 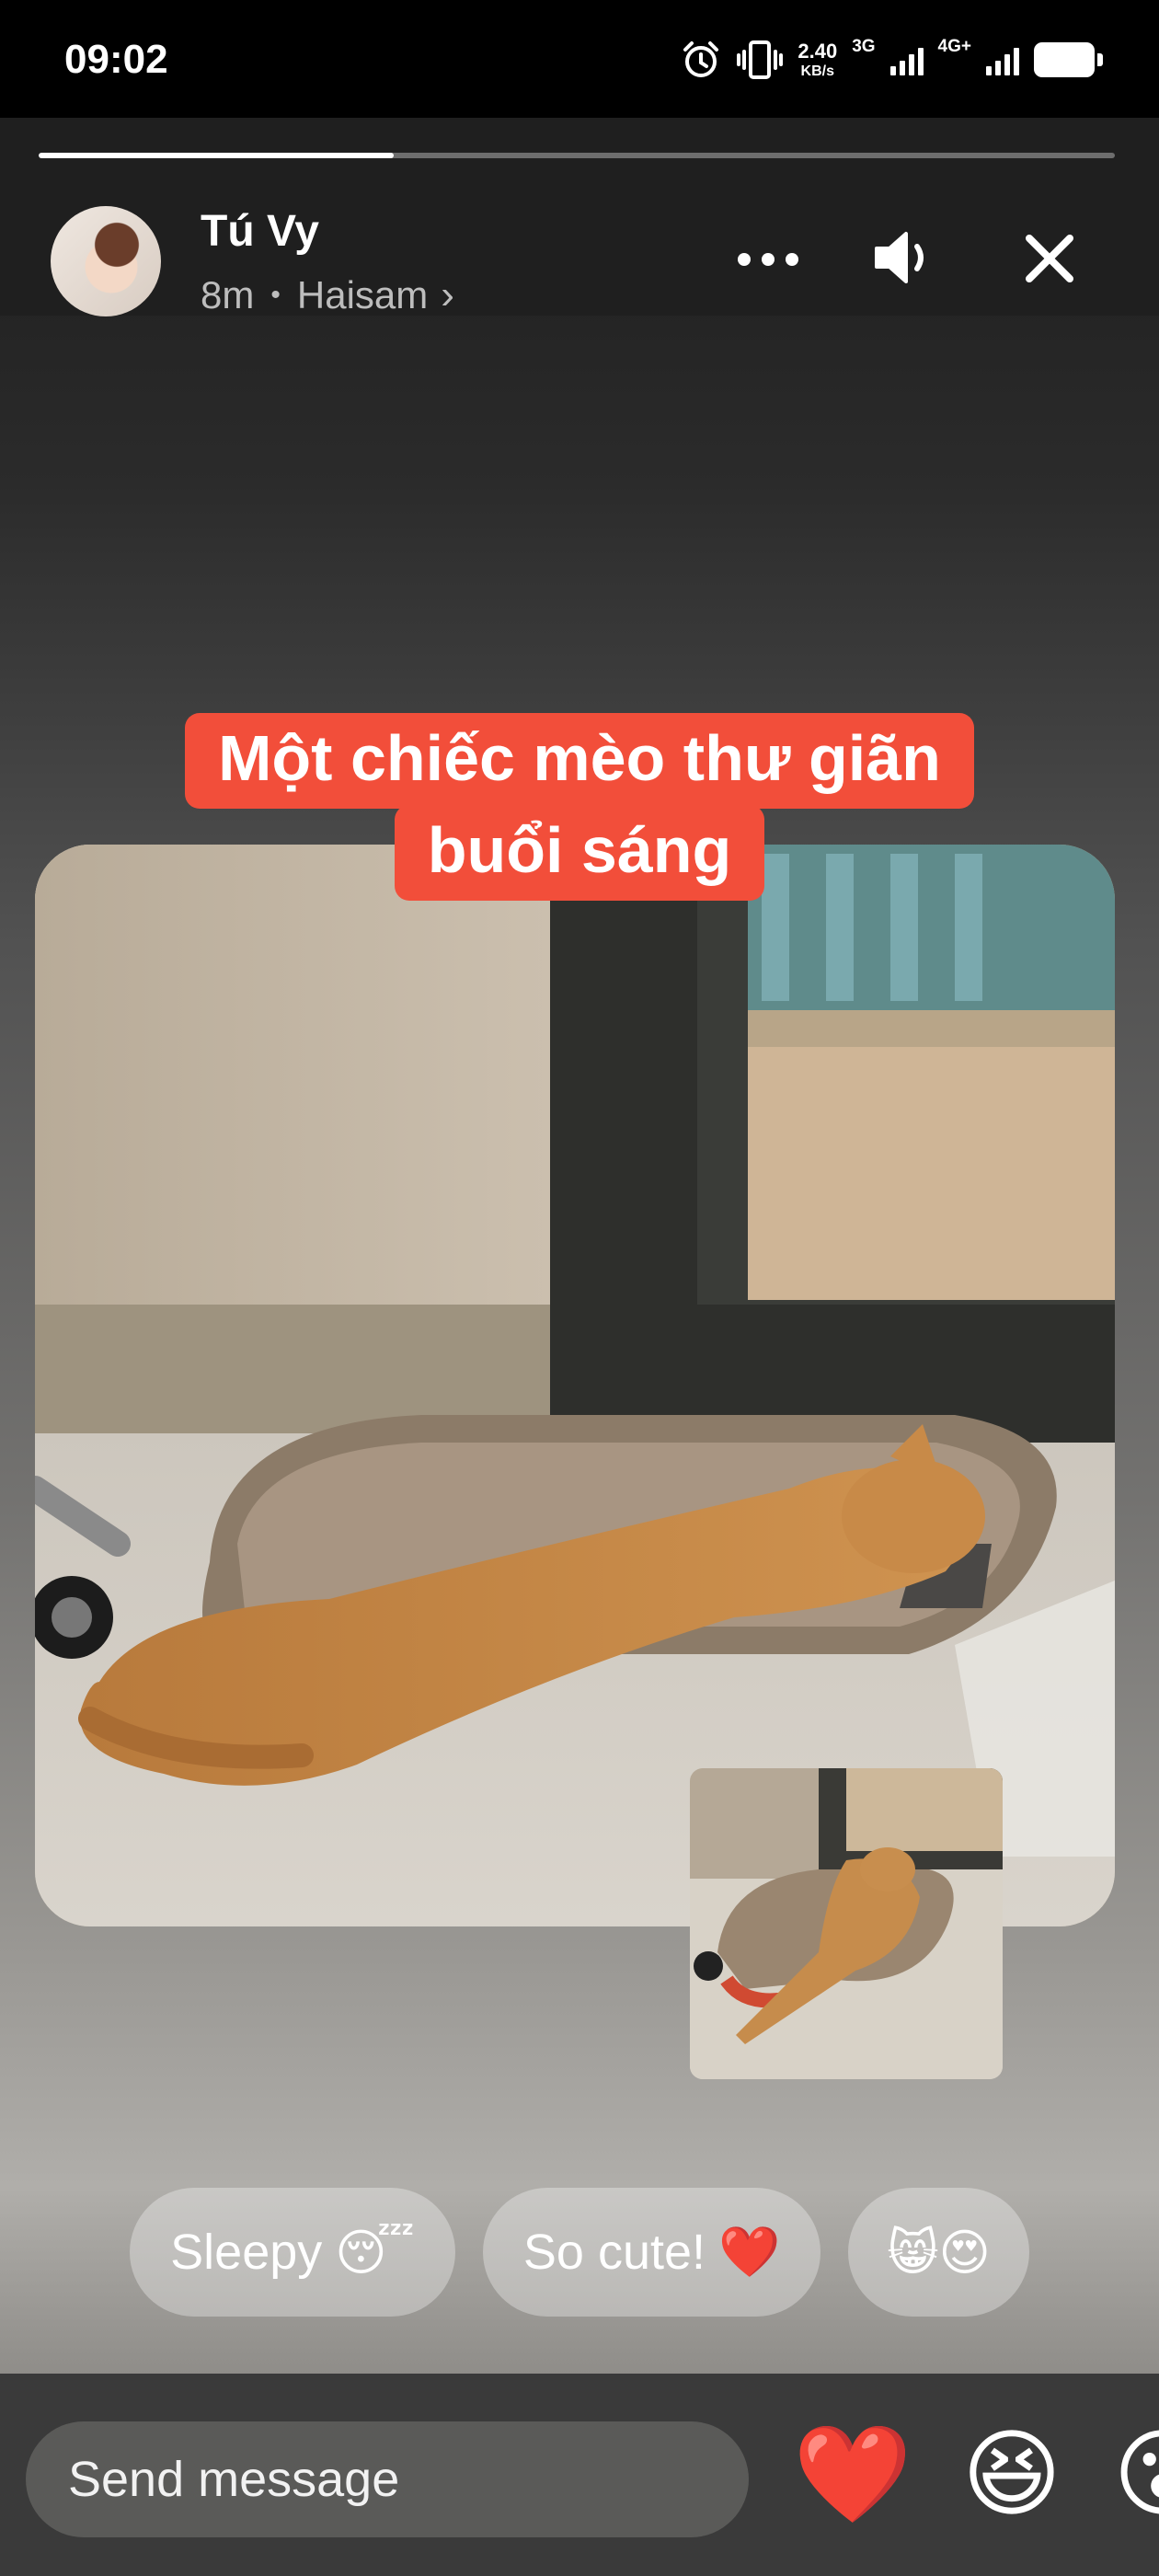 I want to click on quick-reply-sleepy: Sleepy 😴, so click(x=292, y=2252).